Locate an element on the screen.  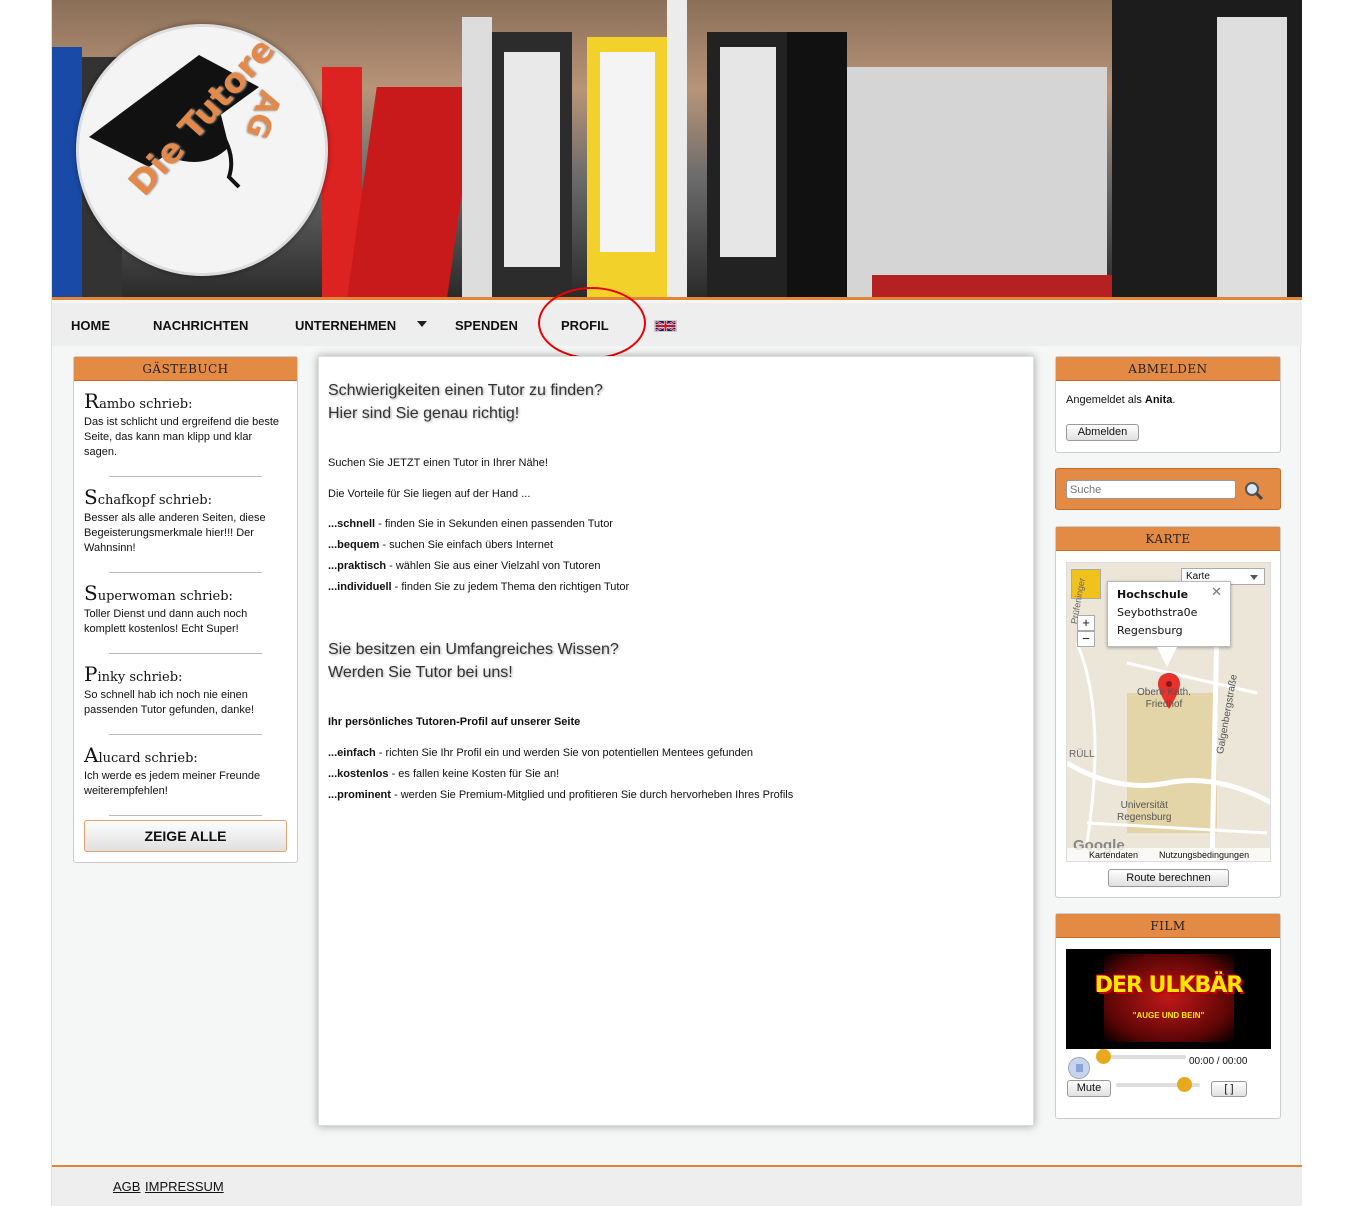
video-title: DER ULKBÄR is located at coordinates (1169, 985).